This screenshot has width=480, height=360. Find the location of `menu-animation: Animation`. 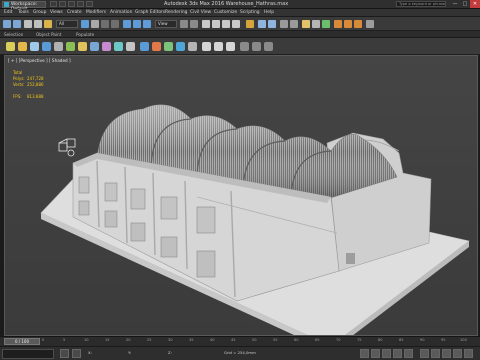

menu-animation: Animation is located at coordinates (121, 13).